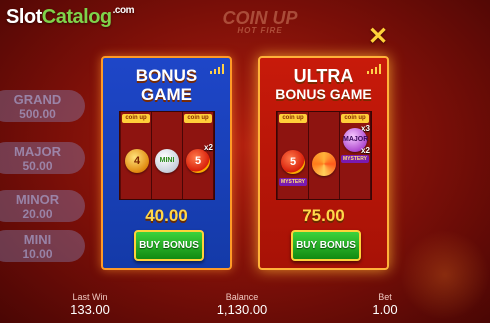 Image resolution: width=490 pixels, height=323 pixels. I want to click on jackpot-name: MINOR, so click(37, 199).